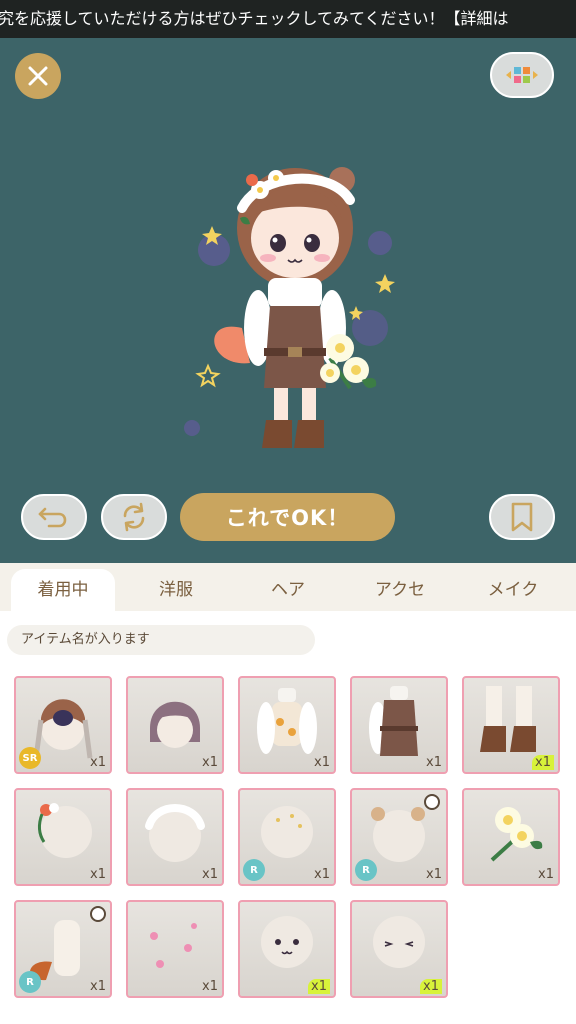 The width and height of the screenshot is (576, 1024). What do you see at coordinates (511, 725) in the screenshot?
I see `item-paw-boots: x1` at bounding box center [511, 725].